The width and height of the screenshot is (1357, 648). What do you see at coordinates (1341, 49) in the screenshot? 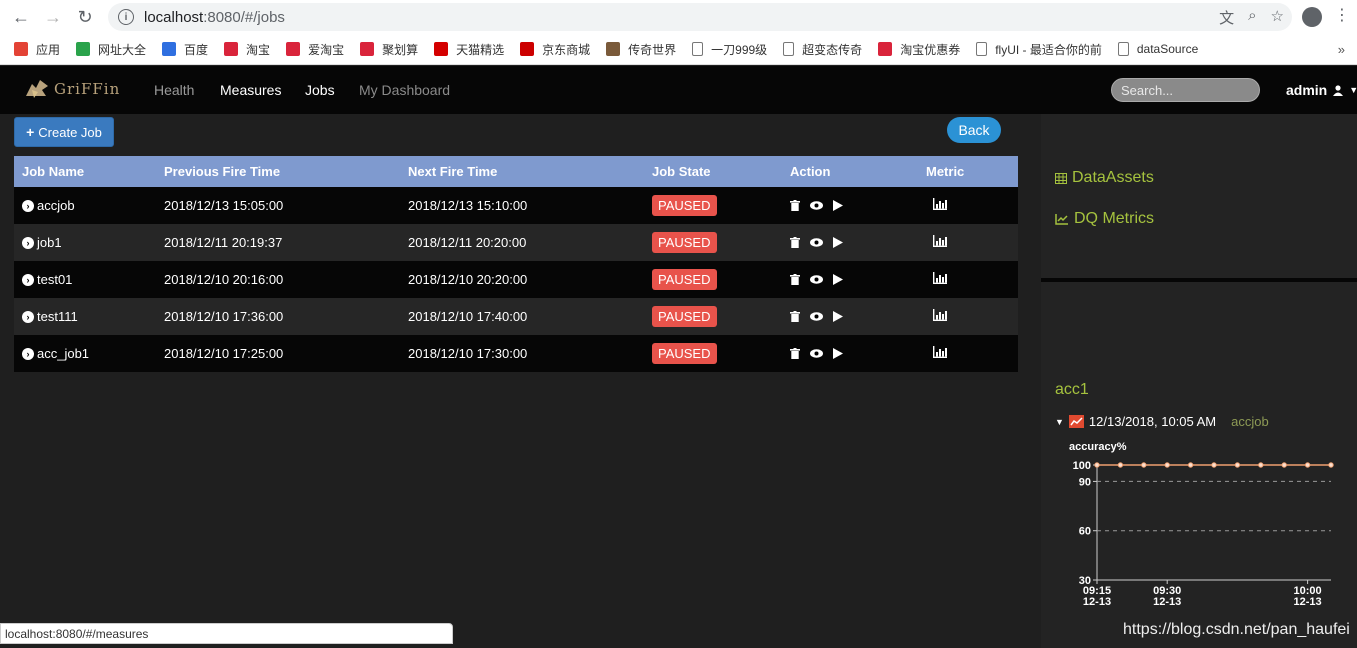
I see `bookmarks-overflow-icon: »` at bounding box center [1341, 49].